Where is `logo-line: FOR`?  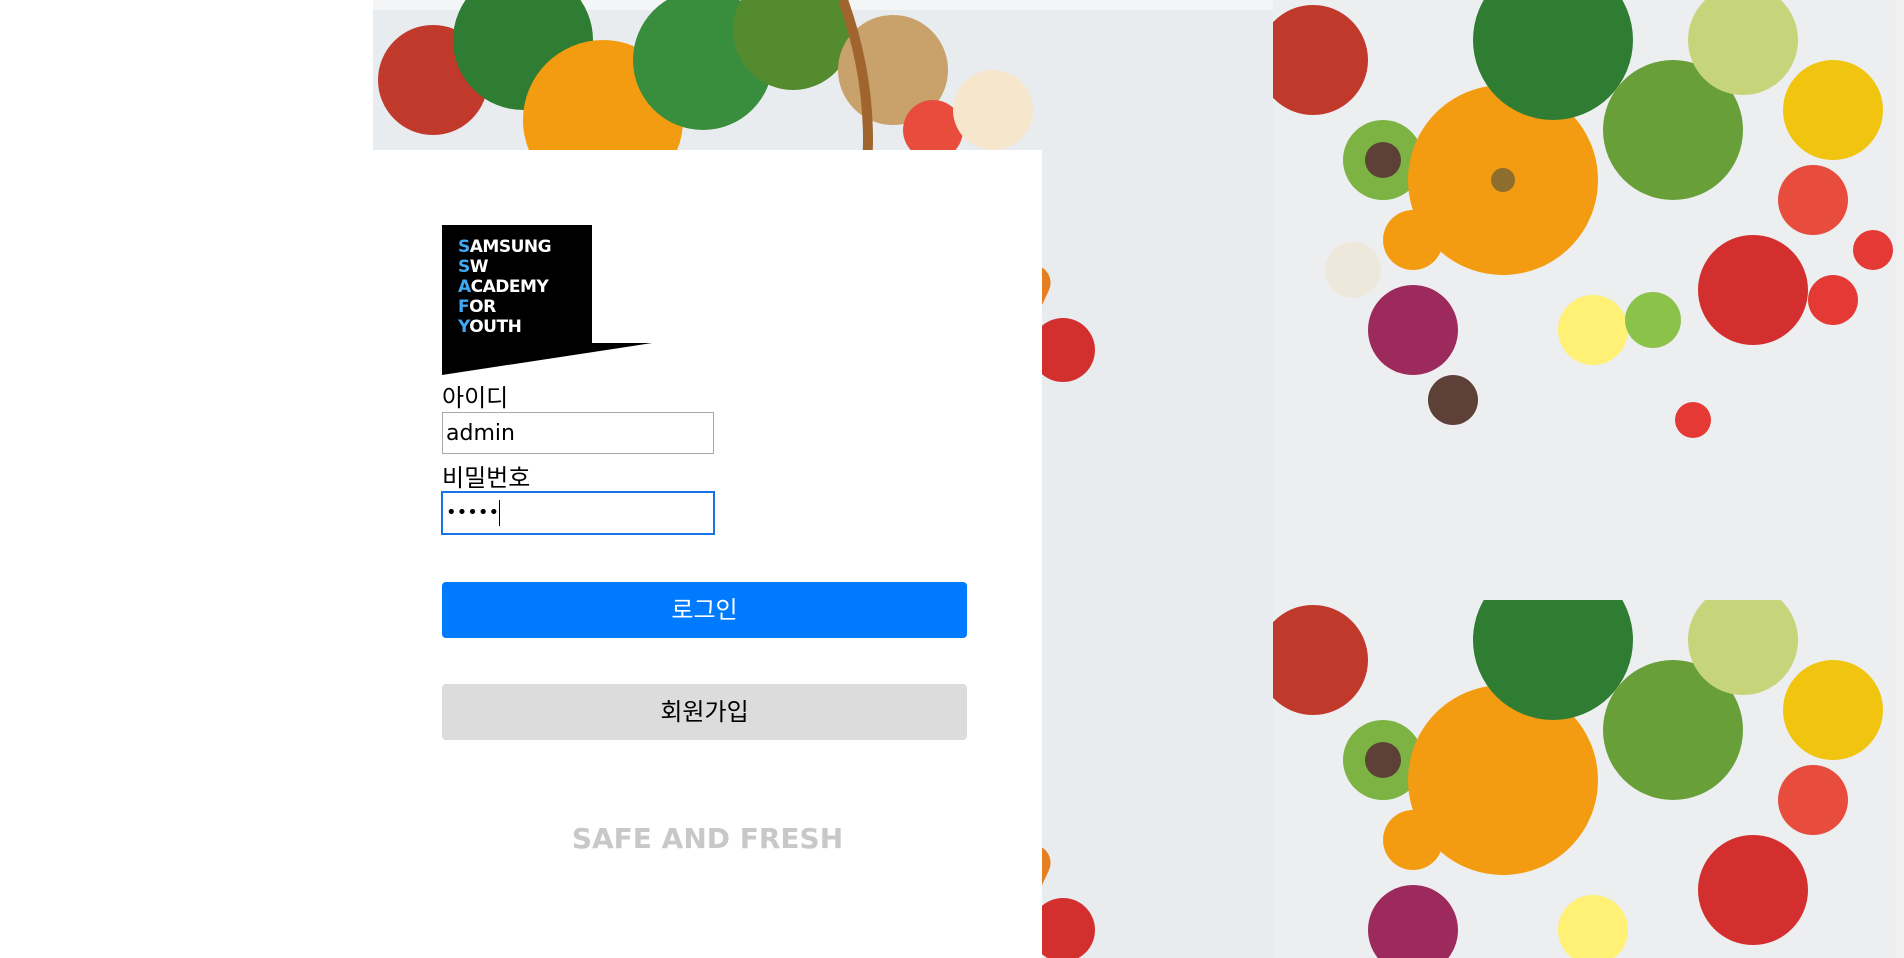 logo-line: FOR is located at coordinates (477, 307).